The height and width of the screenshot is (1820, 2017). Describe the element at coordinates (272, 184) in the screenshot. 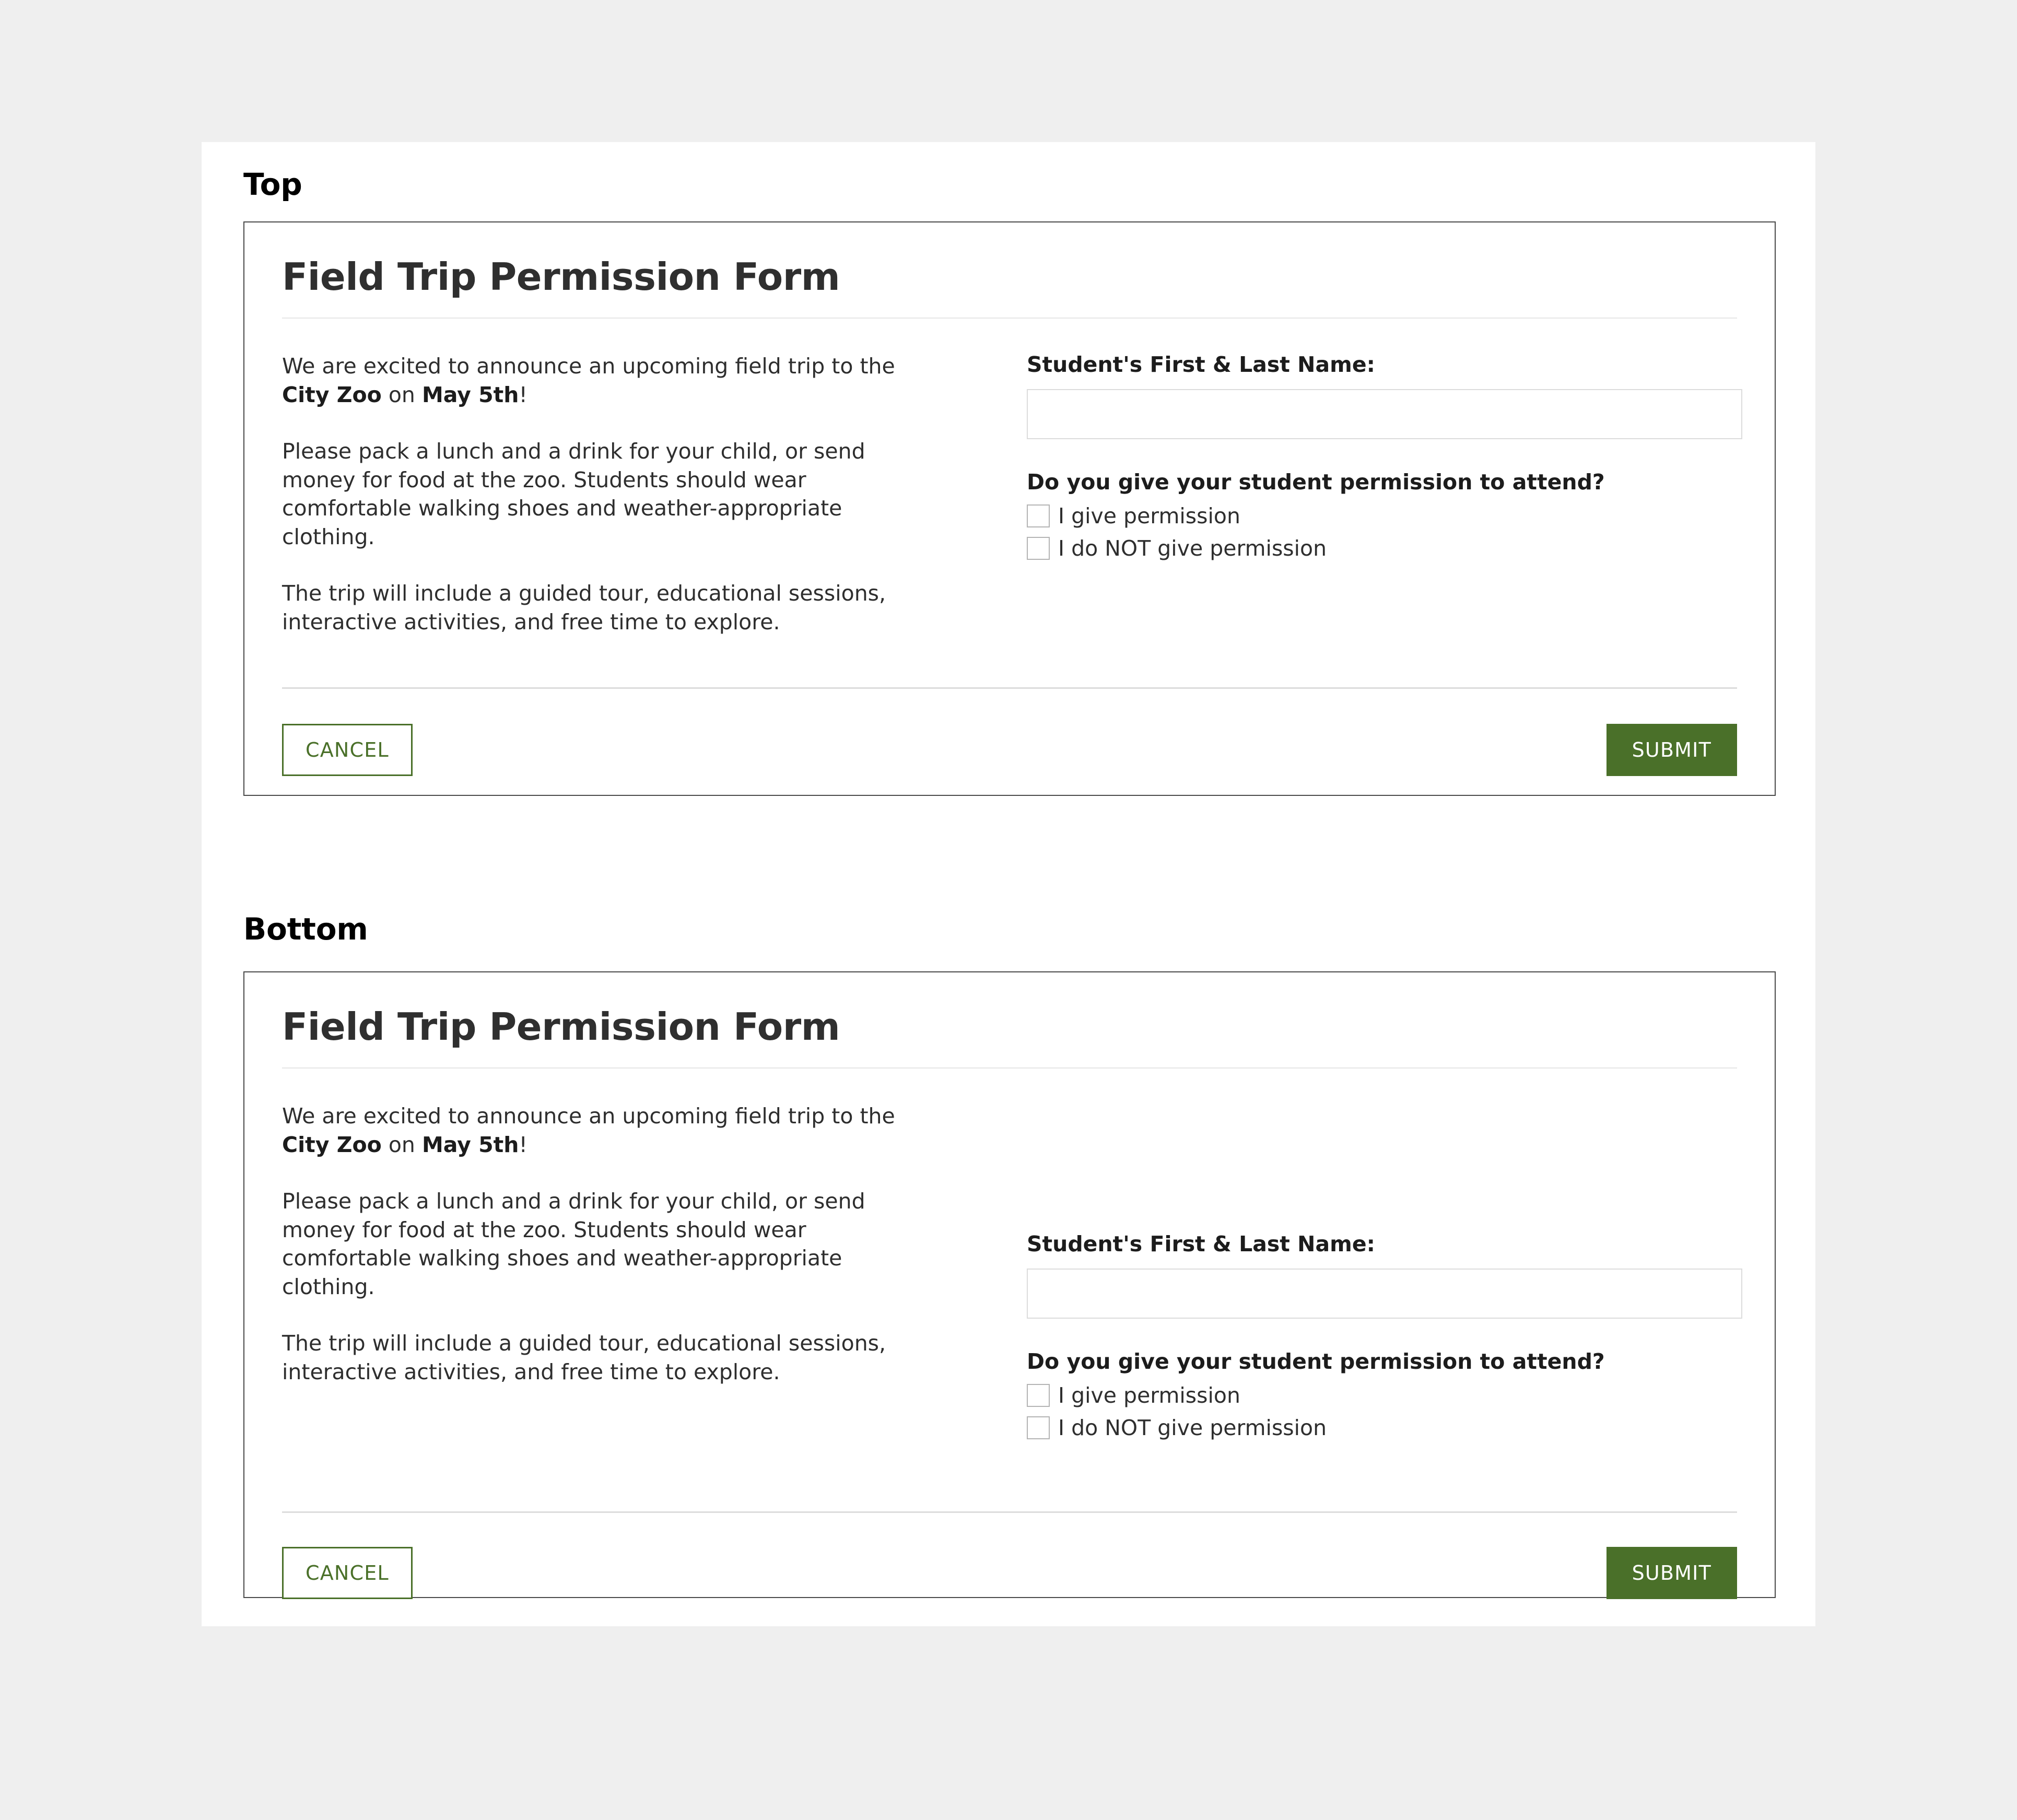

I see `section-label-top: Top` at that location.